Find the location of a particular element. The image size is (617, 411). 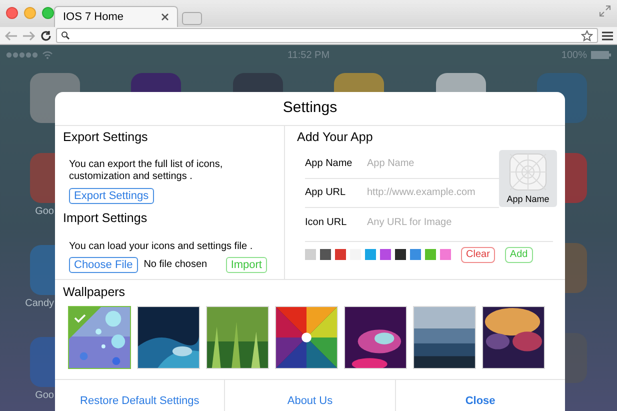

field-label: App URL is located at coordinates (326, 193).